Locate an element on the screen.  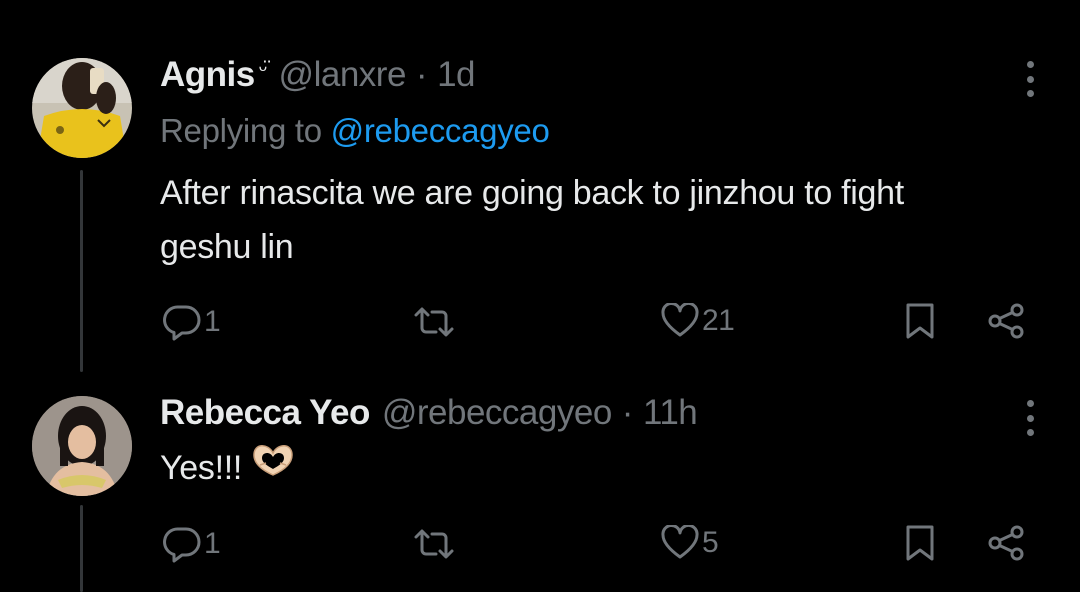
user-handle: @rebeccagyeo is located at coordinates (497, 413).